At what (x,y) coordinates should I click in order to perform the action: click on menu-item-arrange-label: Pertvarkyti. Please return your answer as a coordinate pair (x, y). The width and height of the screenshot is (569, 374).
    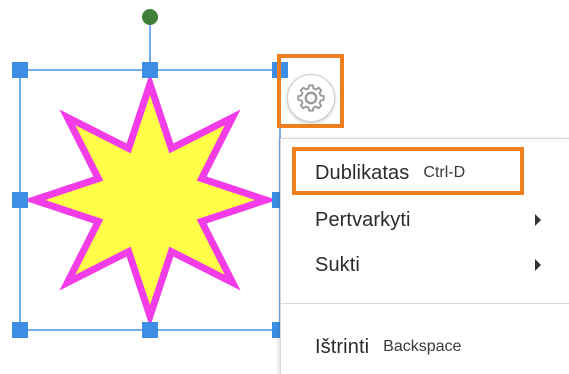
    Looking at the image, I should click on (363, 219).